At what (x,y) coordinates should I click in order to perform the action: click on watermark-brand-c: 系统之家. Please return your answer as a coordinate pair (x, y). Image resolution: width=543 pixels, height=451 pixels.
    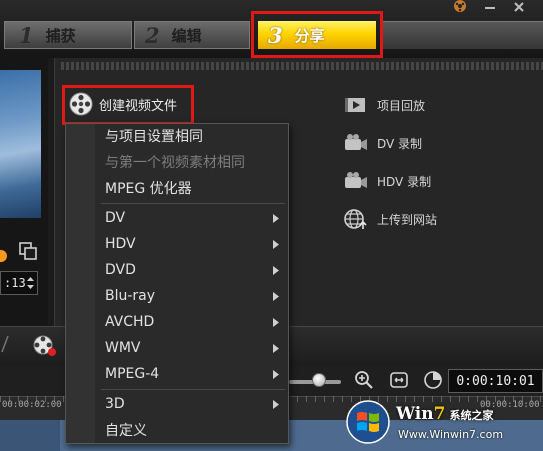
    Looking at the image, I should click on (471, 415).